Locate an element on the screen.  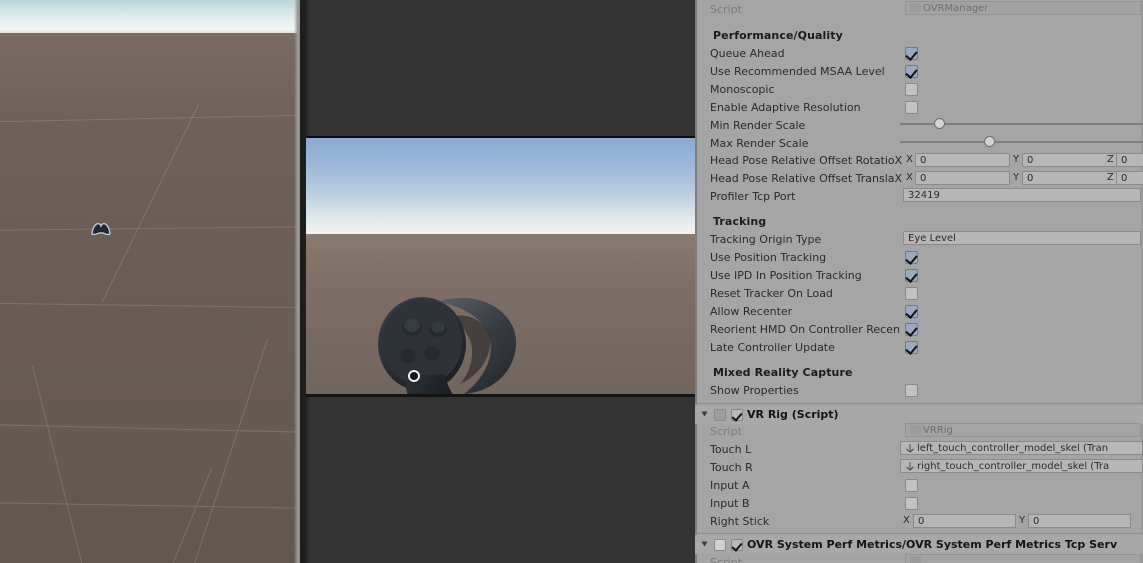
field-script-ovrmanager: OVRManager is located at coordinates (1023, 8).